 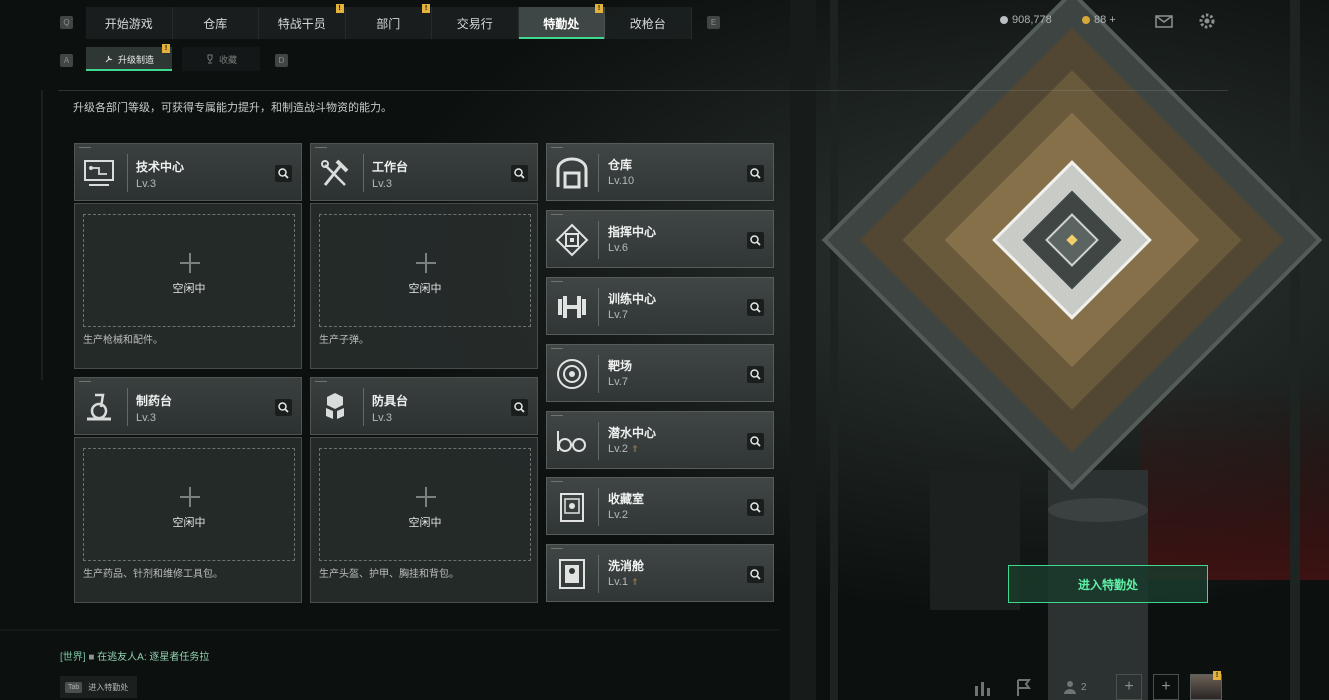 What do you see at coordinates (91, 657) in the screenshot?
I see `chat-camera-icon: ■` at bounding box center [91, 657].